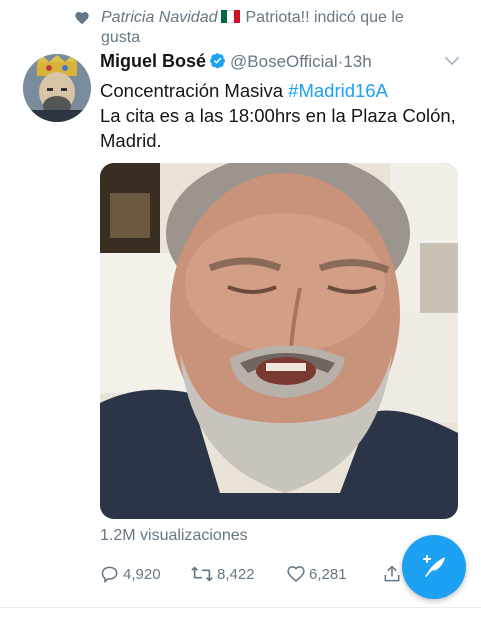  What do you see at coordinates (57, 88) in the screenshot?
I see `avatar` at bounding box center [57, 88].